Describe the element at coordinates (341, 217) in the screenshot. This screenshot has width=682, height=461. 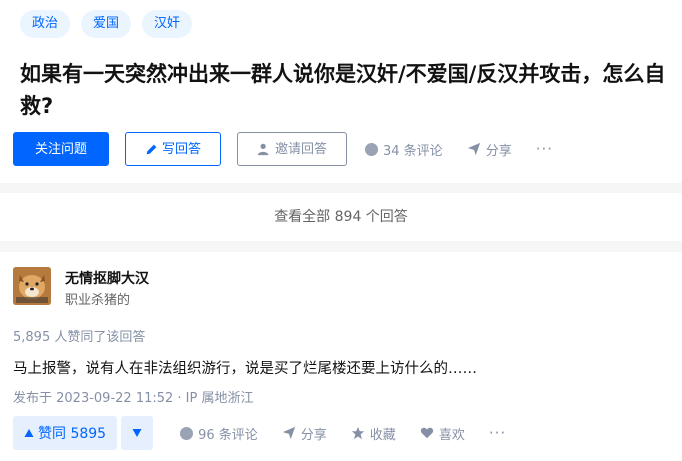
I see `view-all-answers-link: 查看全部 894 个回答` at that location.